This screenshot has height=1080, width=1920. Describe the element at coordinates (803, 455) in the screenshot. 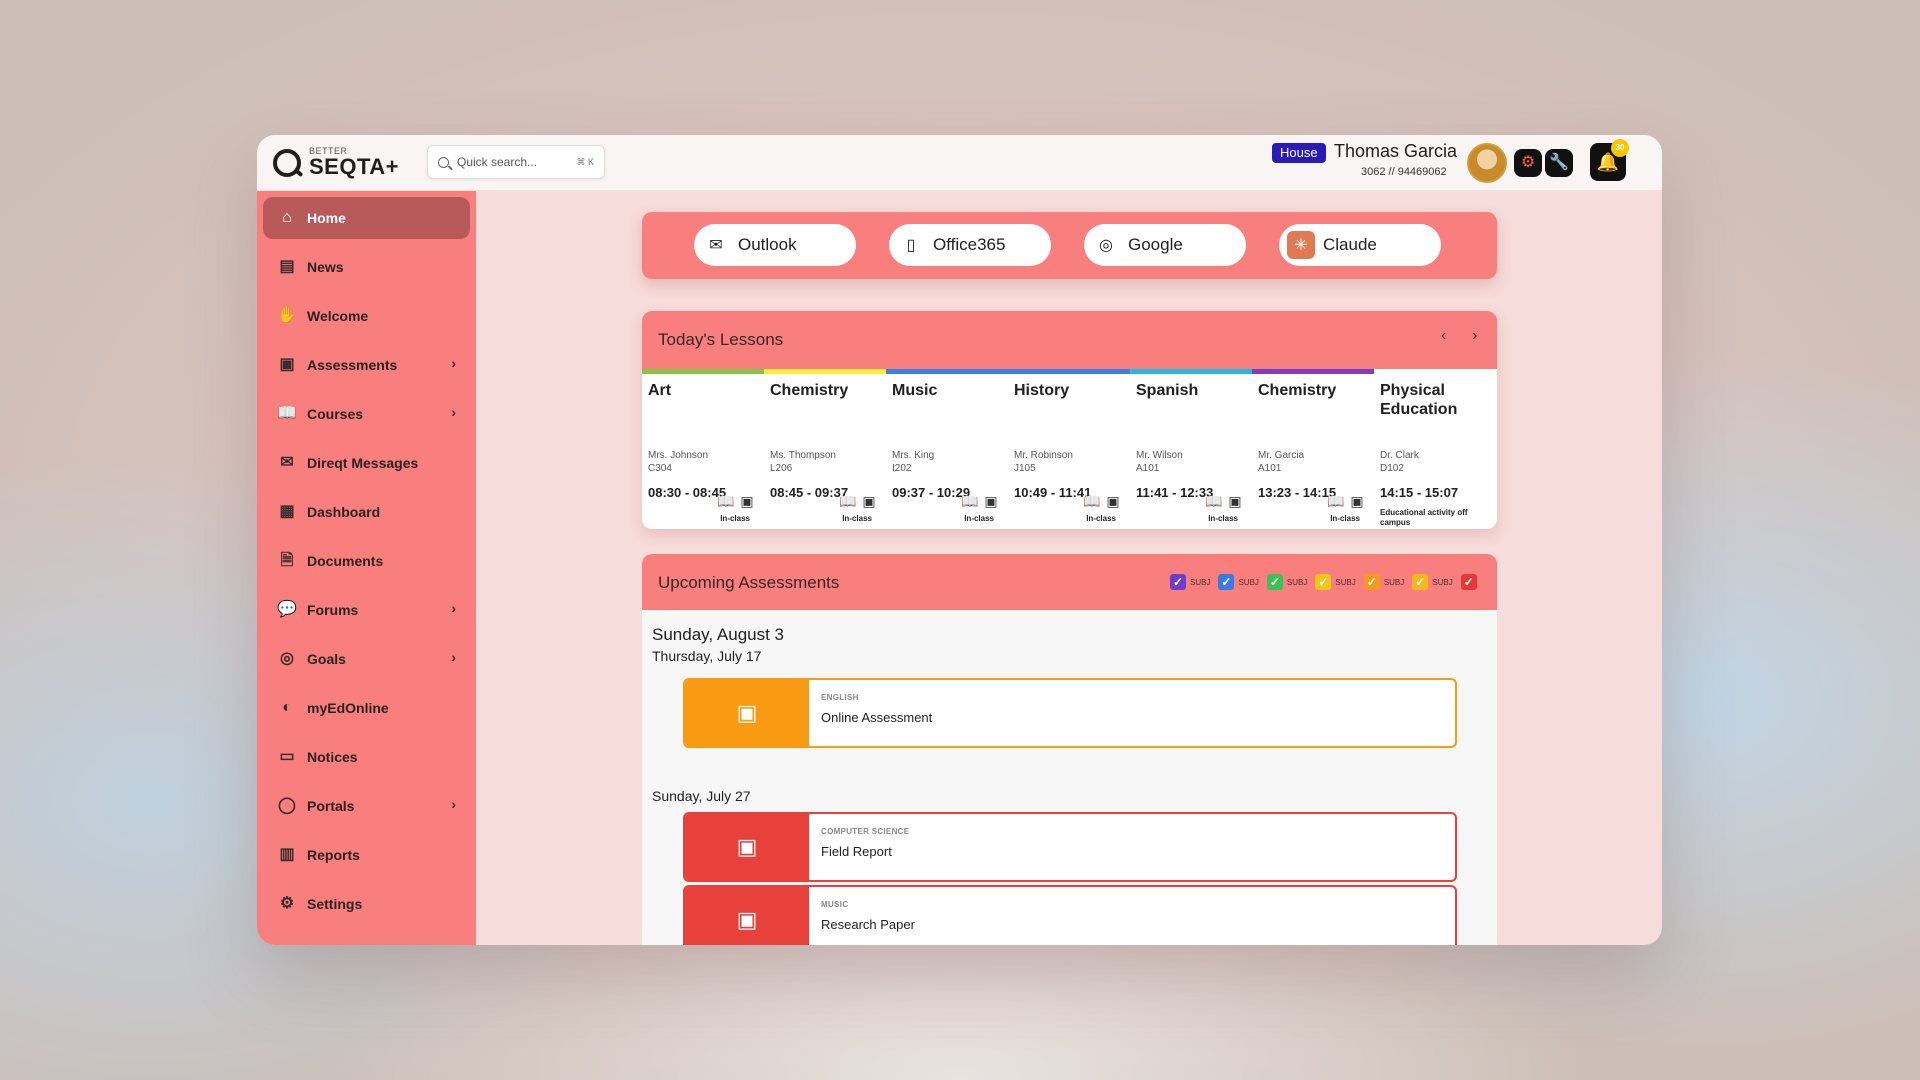

I see `lesson-teacher: Ms. Thompson` at that location.